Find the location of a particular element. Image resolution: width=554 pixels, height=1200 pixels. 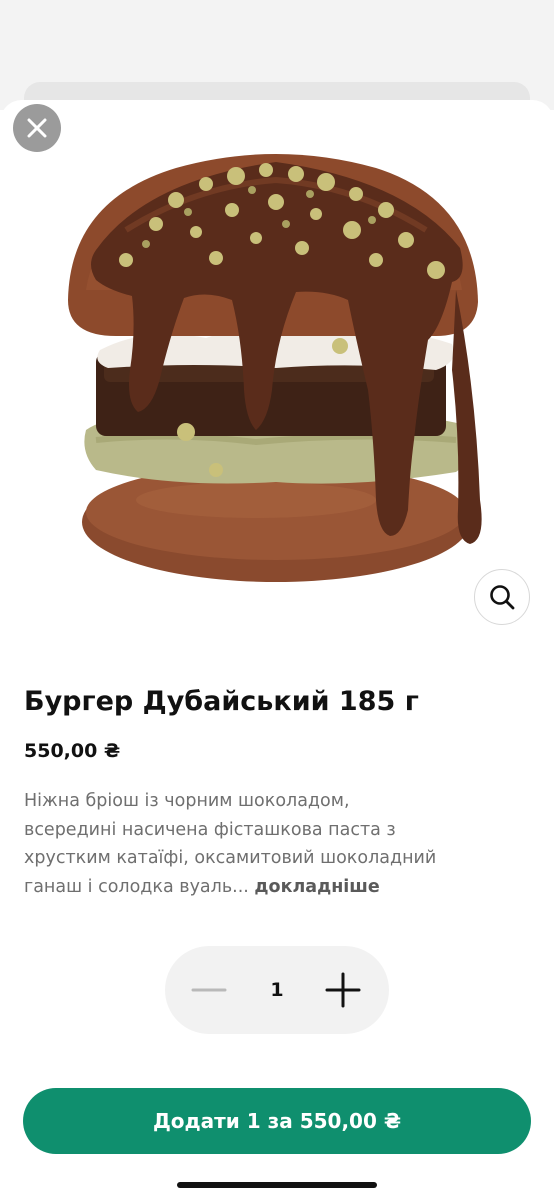

quantity-stepper: 1 is located at coordinates (277, 990).